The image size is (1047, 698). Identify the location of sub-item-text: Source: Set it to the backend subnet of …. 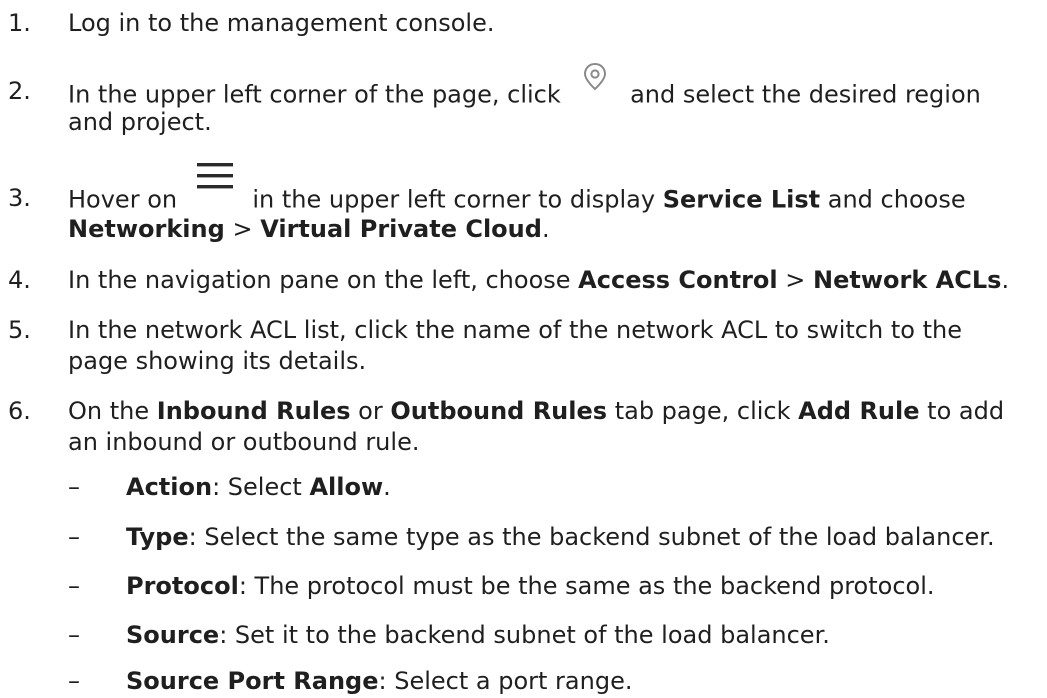
(478, 635).